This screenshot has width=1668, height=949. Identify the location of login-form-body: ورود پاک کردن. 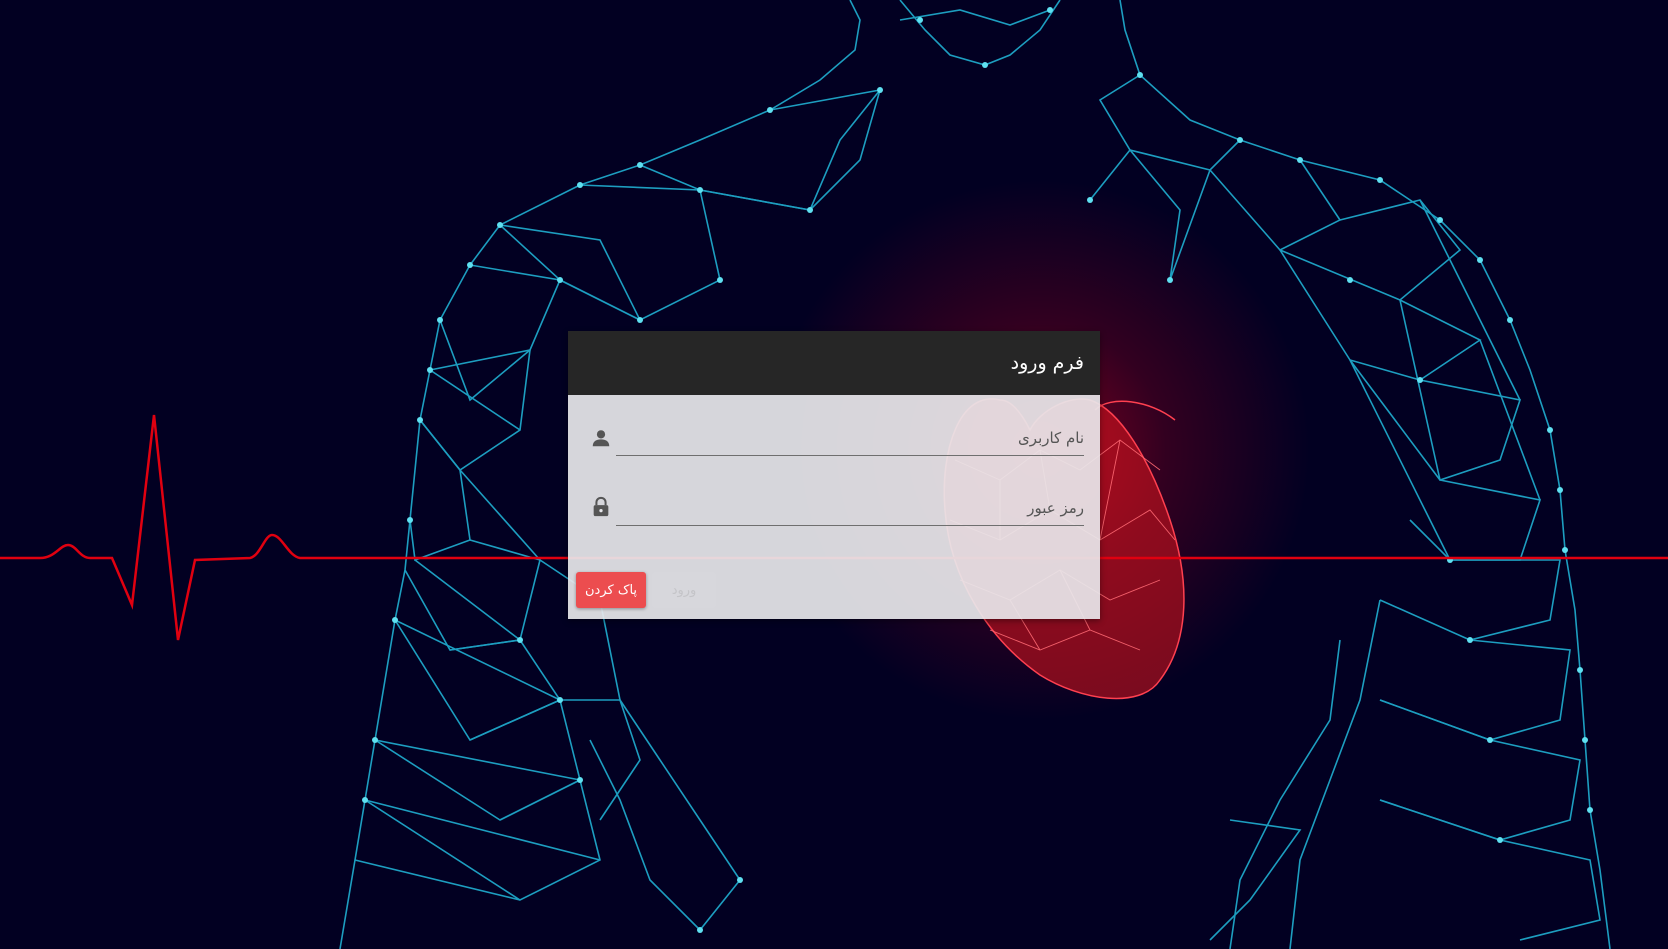
(834, 507).